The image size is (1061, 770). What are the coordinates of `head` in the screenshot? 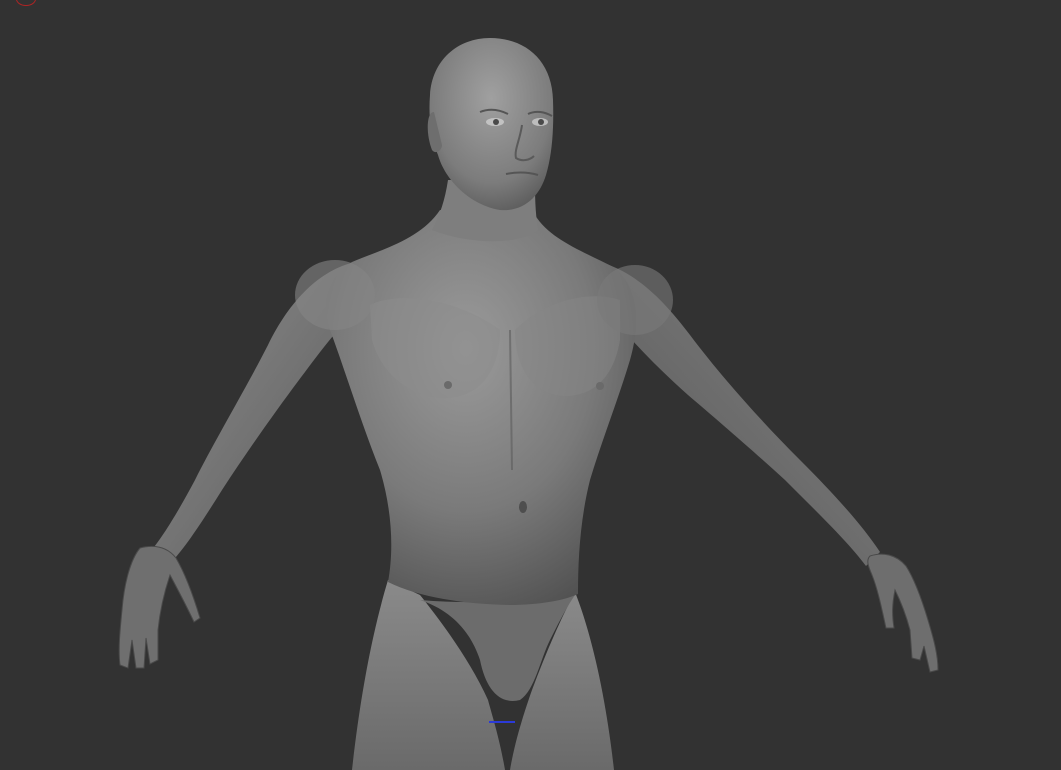 It's located at (490, 124).